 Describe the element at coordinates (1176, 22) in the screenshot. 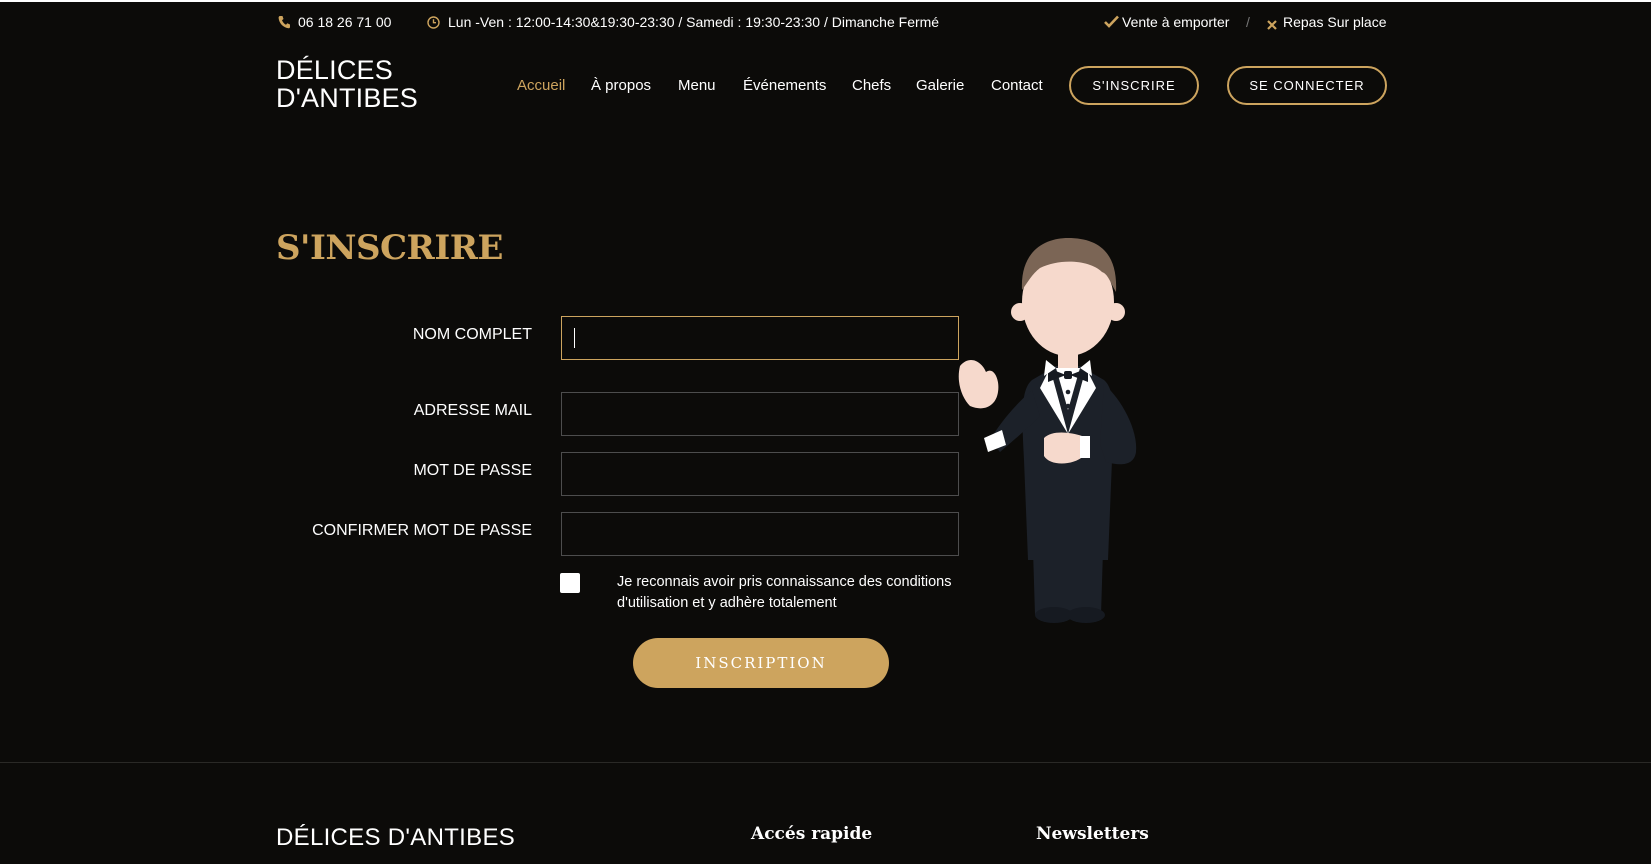

I see `takeaway-label: Vente à emporter` at that location.